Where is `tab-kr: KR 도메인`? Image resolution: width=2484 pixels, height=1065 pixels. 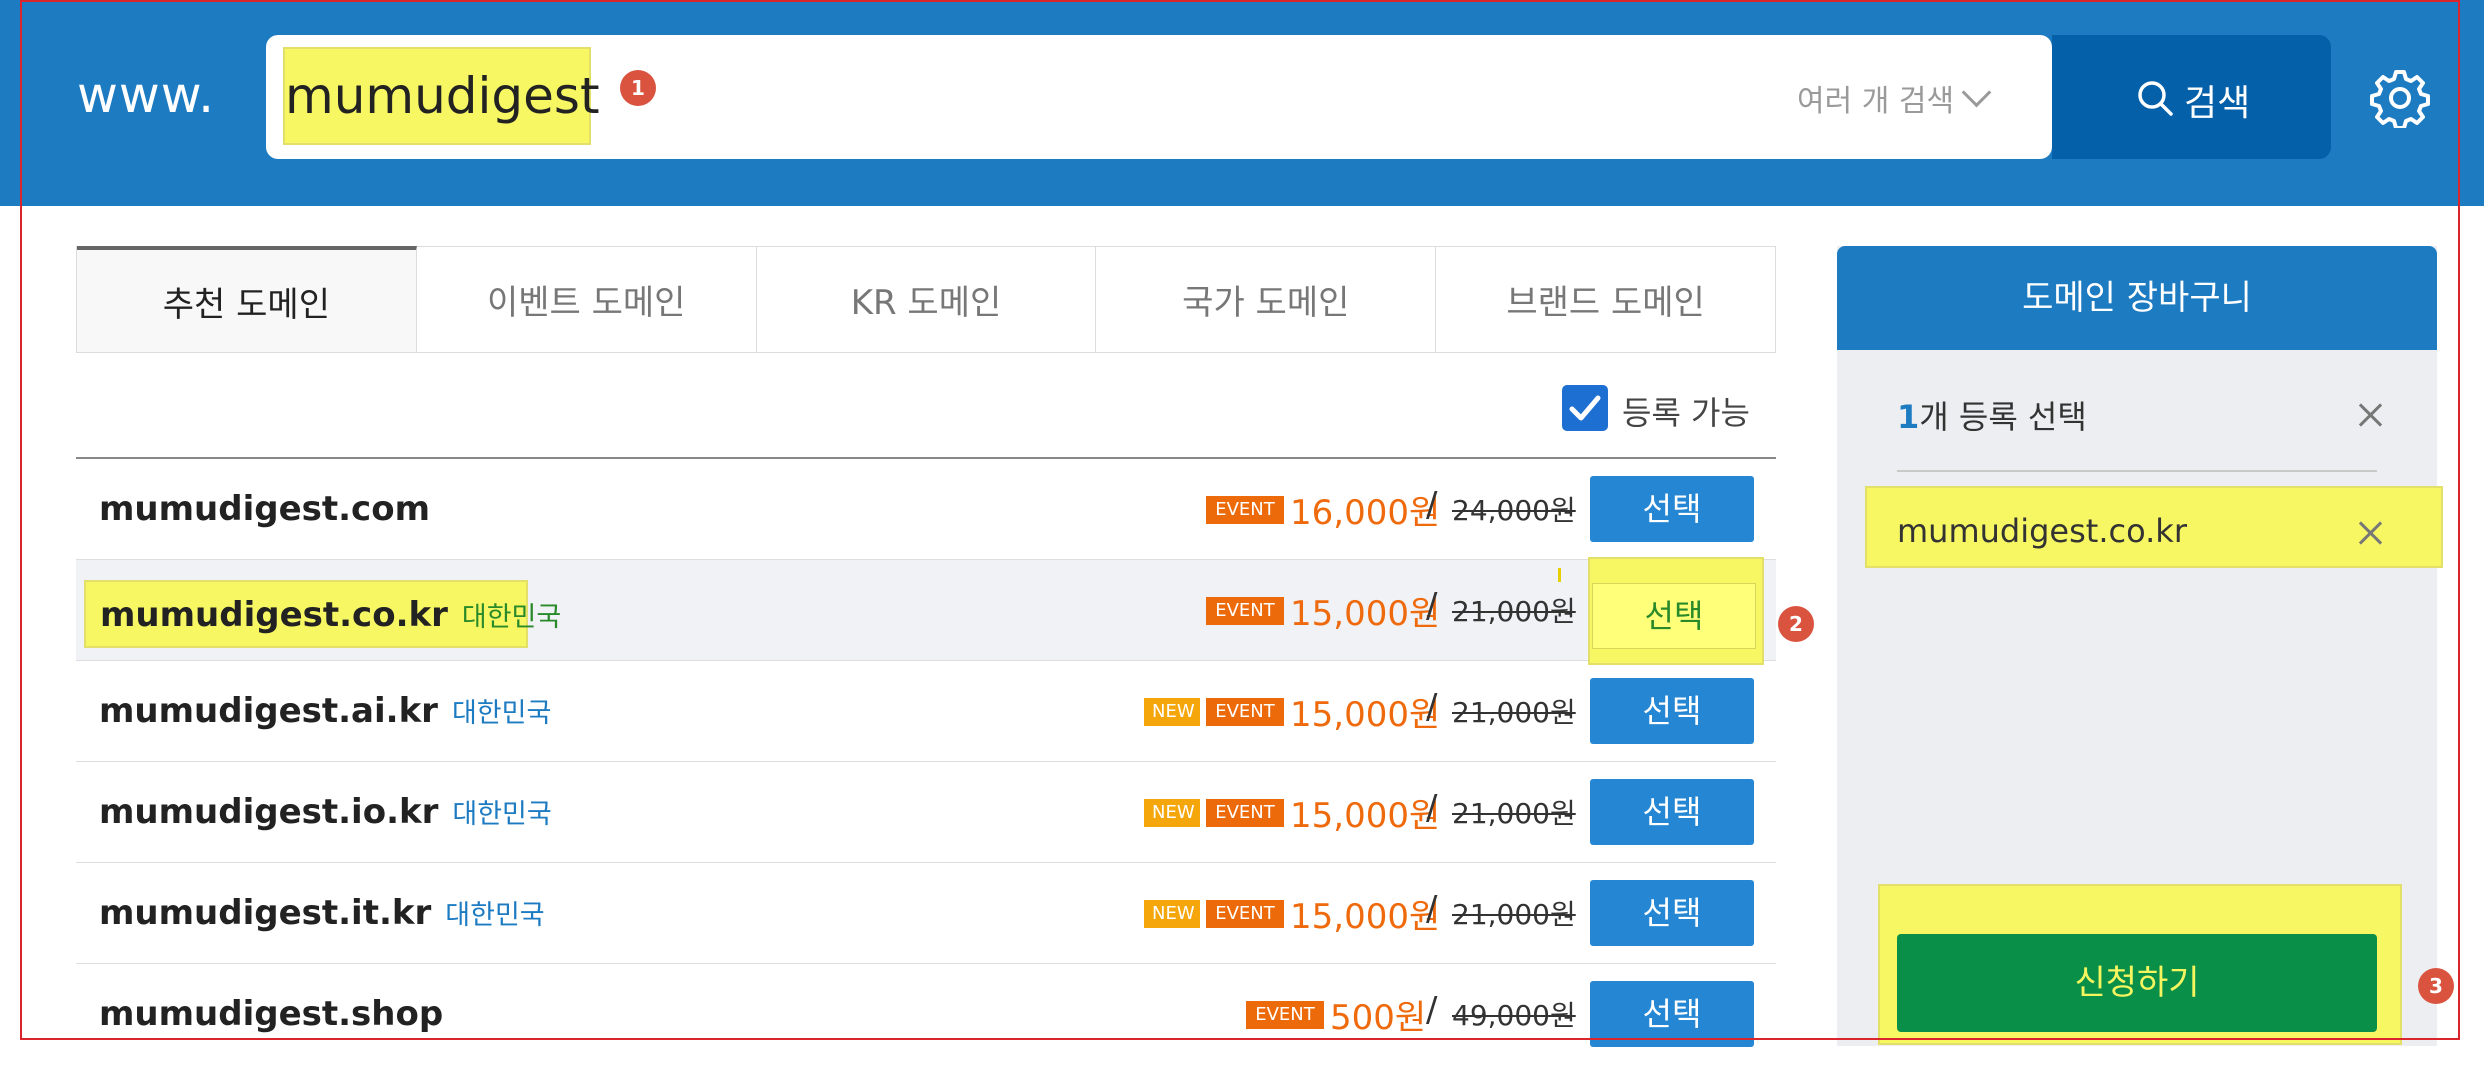 tab-kr: KR 도메인 is located at coordinates (927, 299).